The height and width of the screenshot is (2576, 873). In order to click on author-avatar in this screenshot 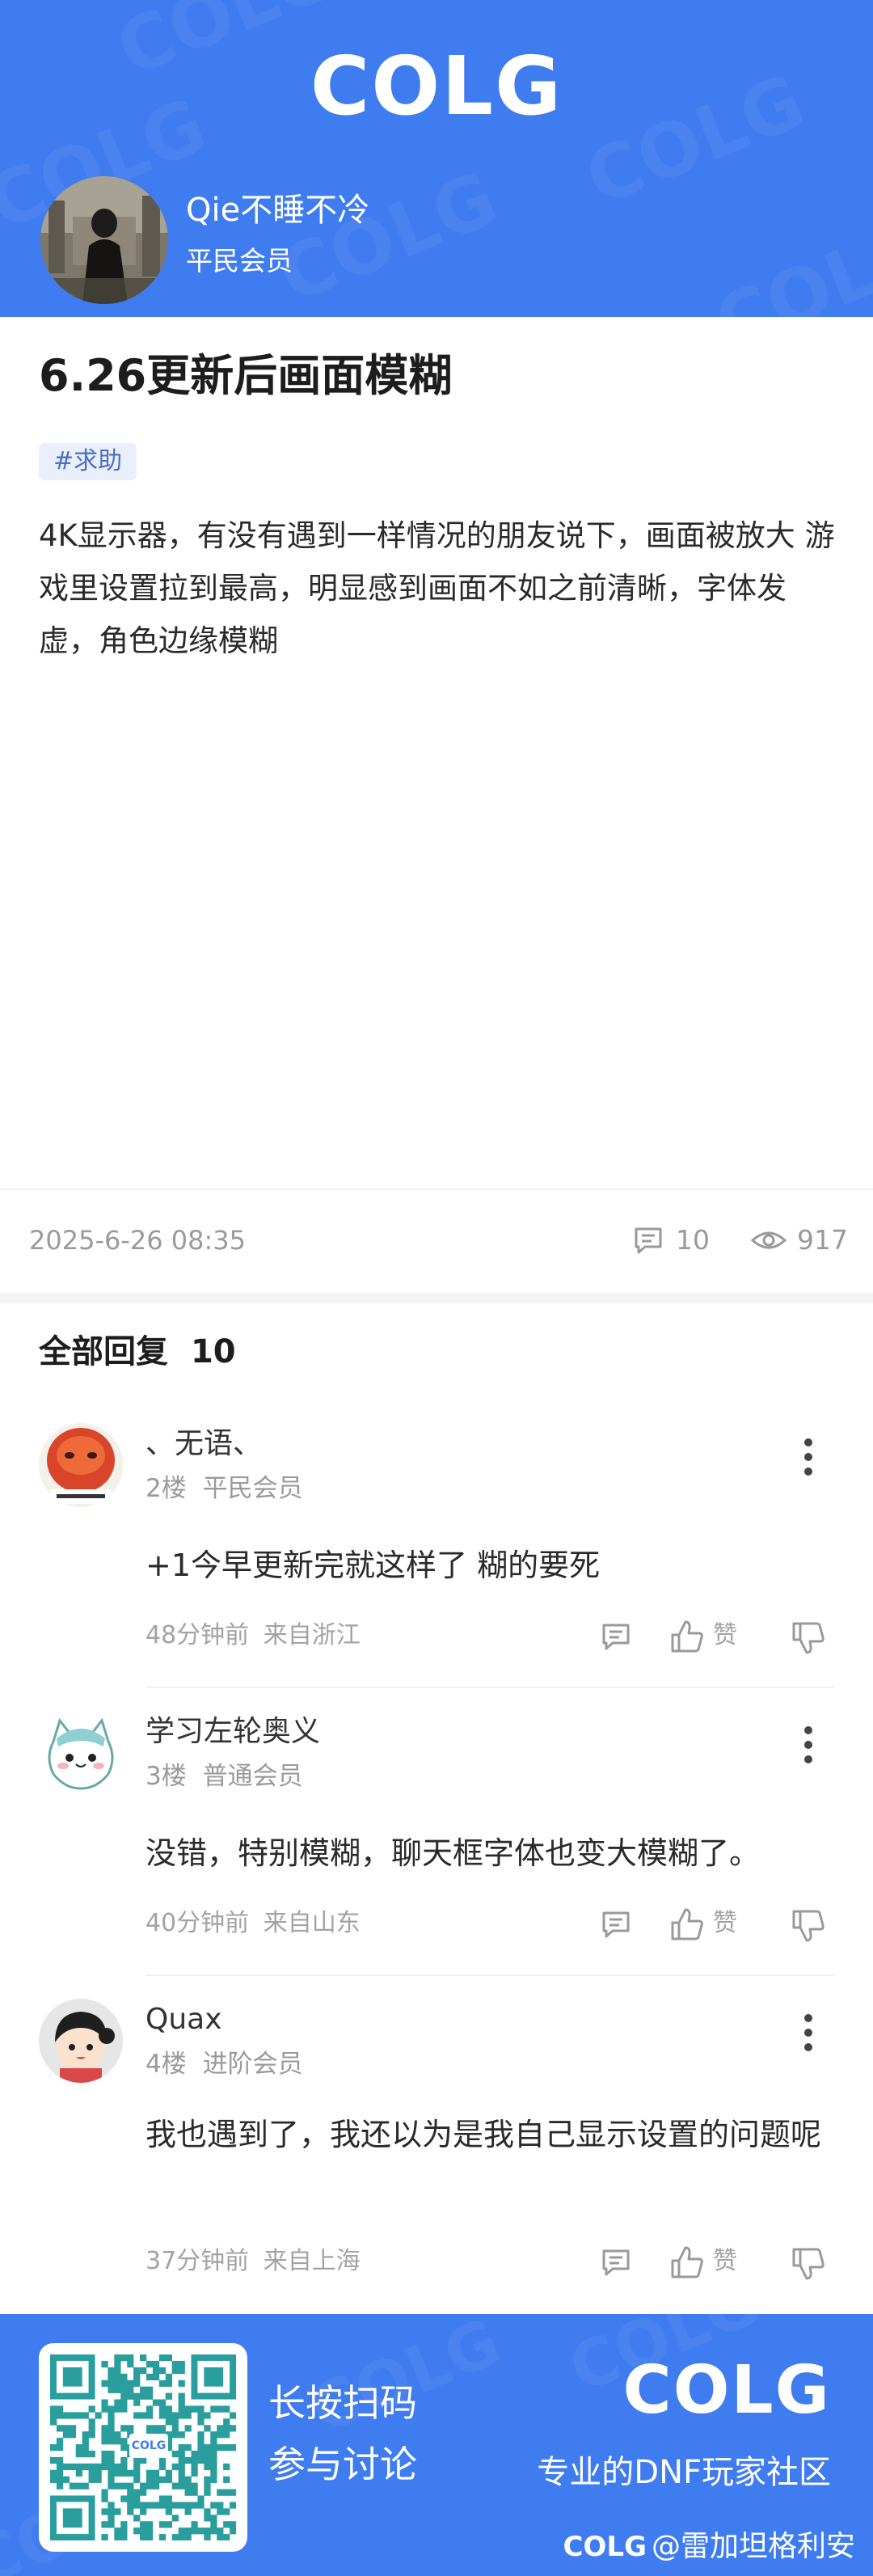, I will do `click(104, 240)`.